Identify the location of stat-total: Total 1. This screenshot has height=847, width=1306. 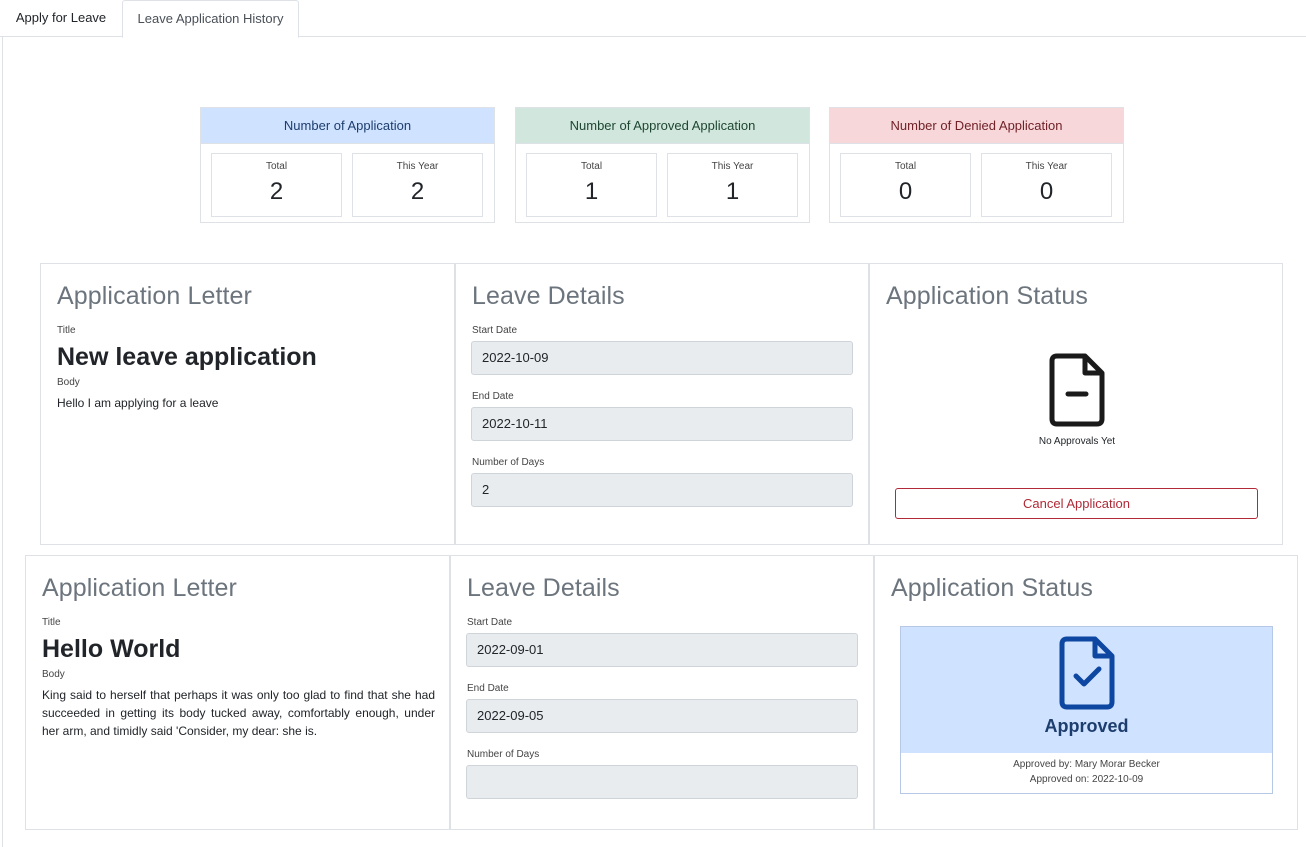
(591, 185).